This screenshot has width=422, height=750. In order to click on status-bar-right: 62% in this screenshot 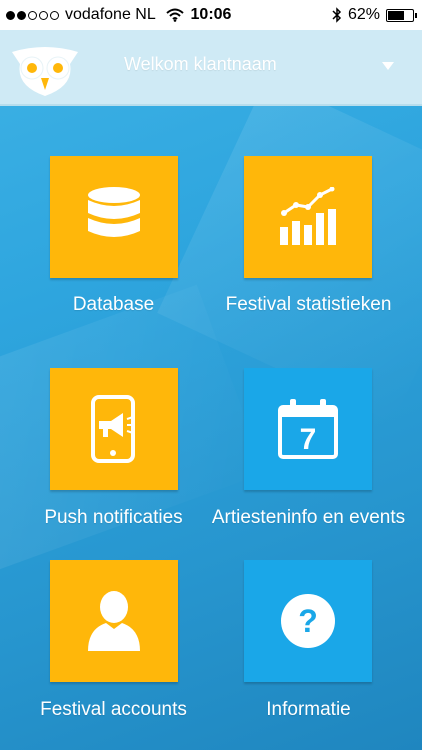, I will do `click(374, 15)`.